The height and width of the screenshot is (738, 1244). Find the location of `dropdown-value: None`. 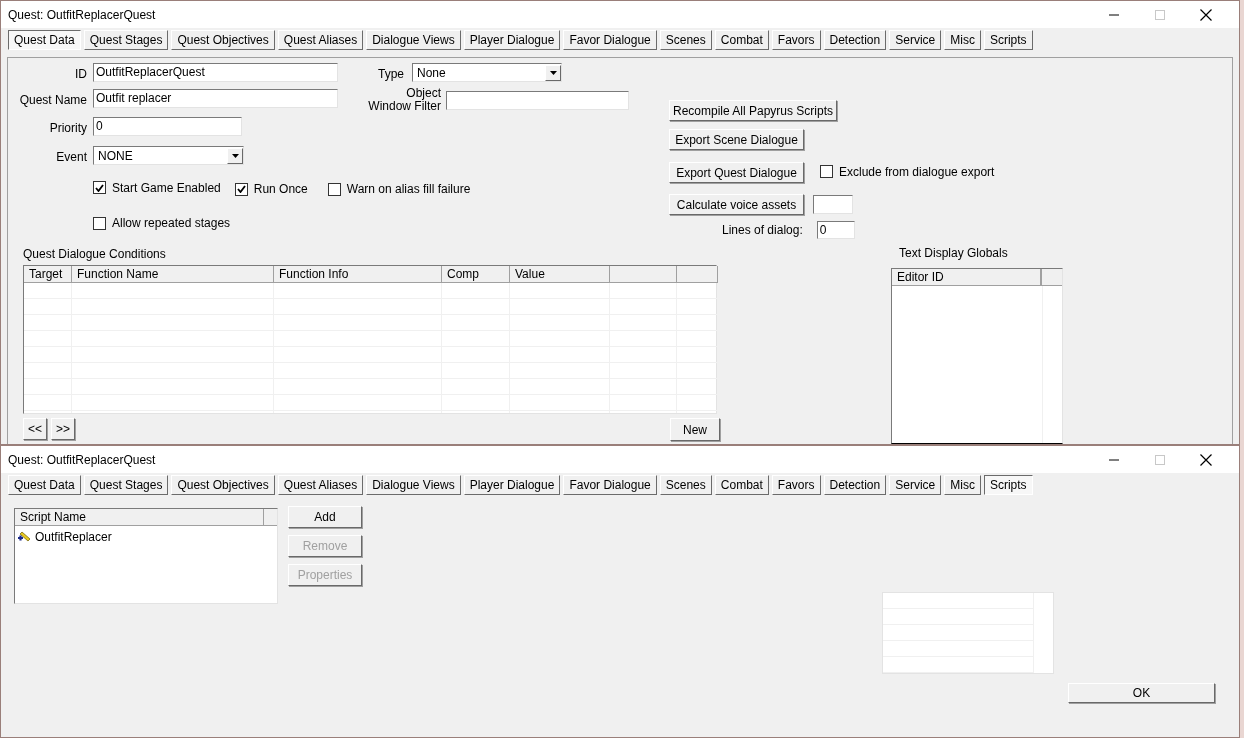

dropdown-value: None is located at coordinates (431, 73).